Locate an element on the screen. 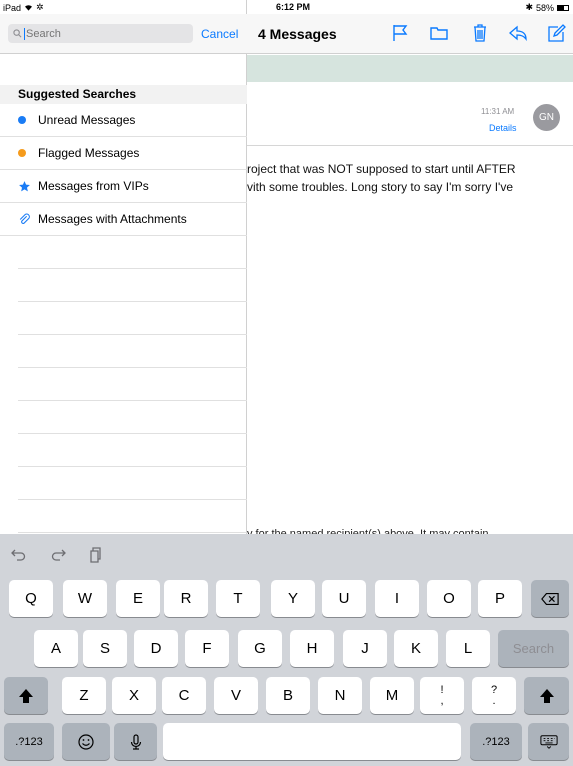 This screenshot has width=573, height=766. blue-dot-icon is located at coordinates (22, 120).